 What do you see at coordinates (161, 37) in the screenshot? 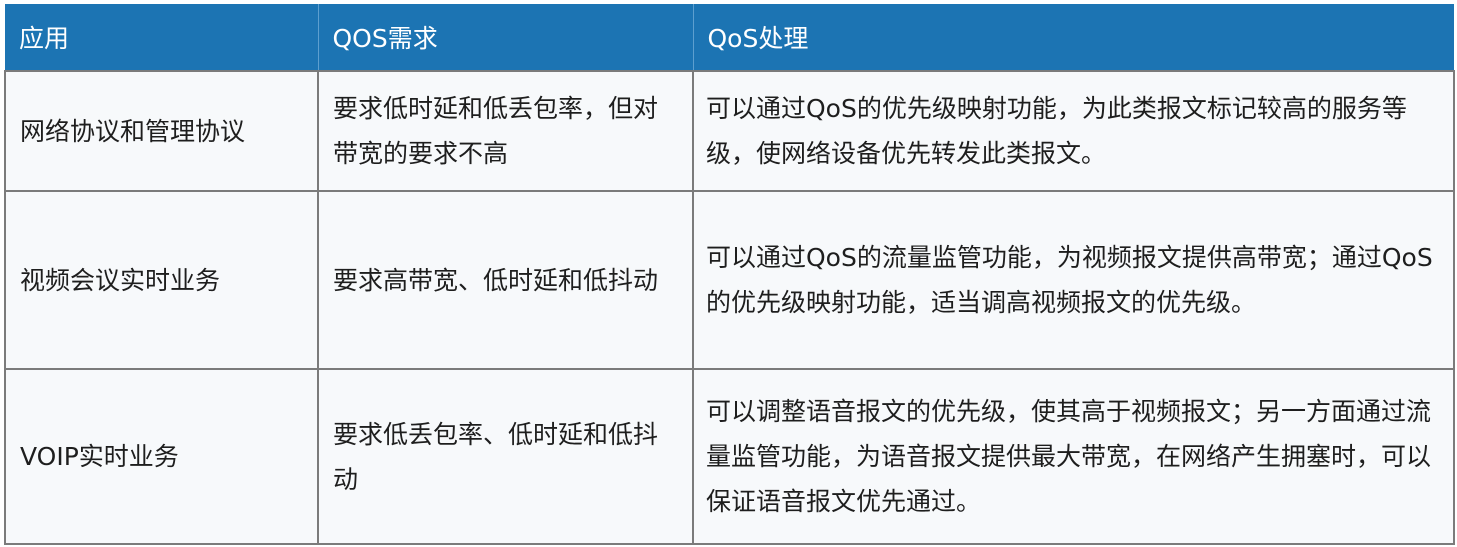
I see `header-application: 应用` at bounding box center [161, 37].